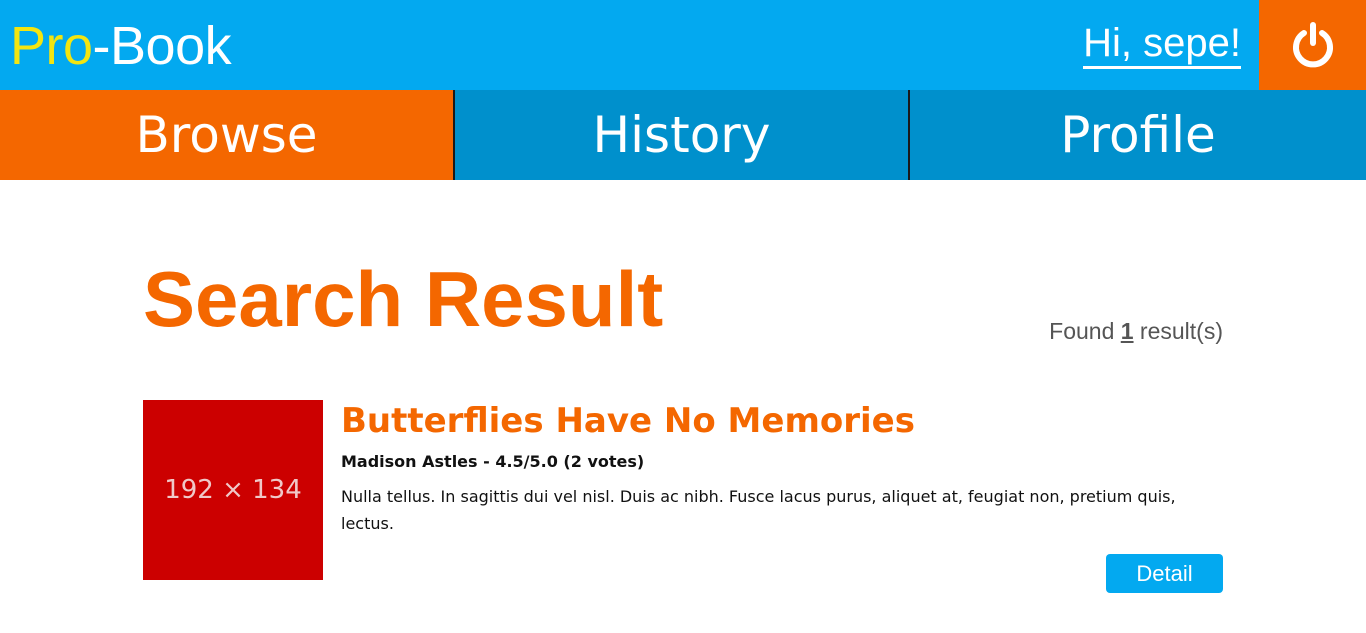 This screenshot has height=633, width=1366. I want to click on main-nav: Browse History Profile, so click(683, 135).